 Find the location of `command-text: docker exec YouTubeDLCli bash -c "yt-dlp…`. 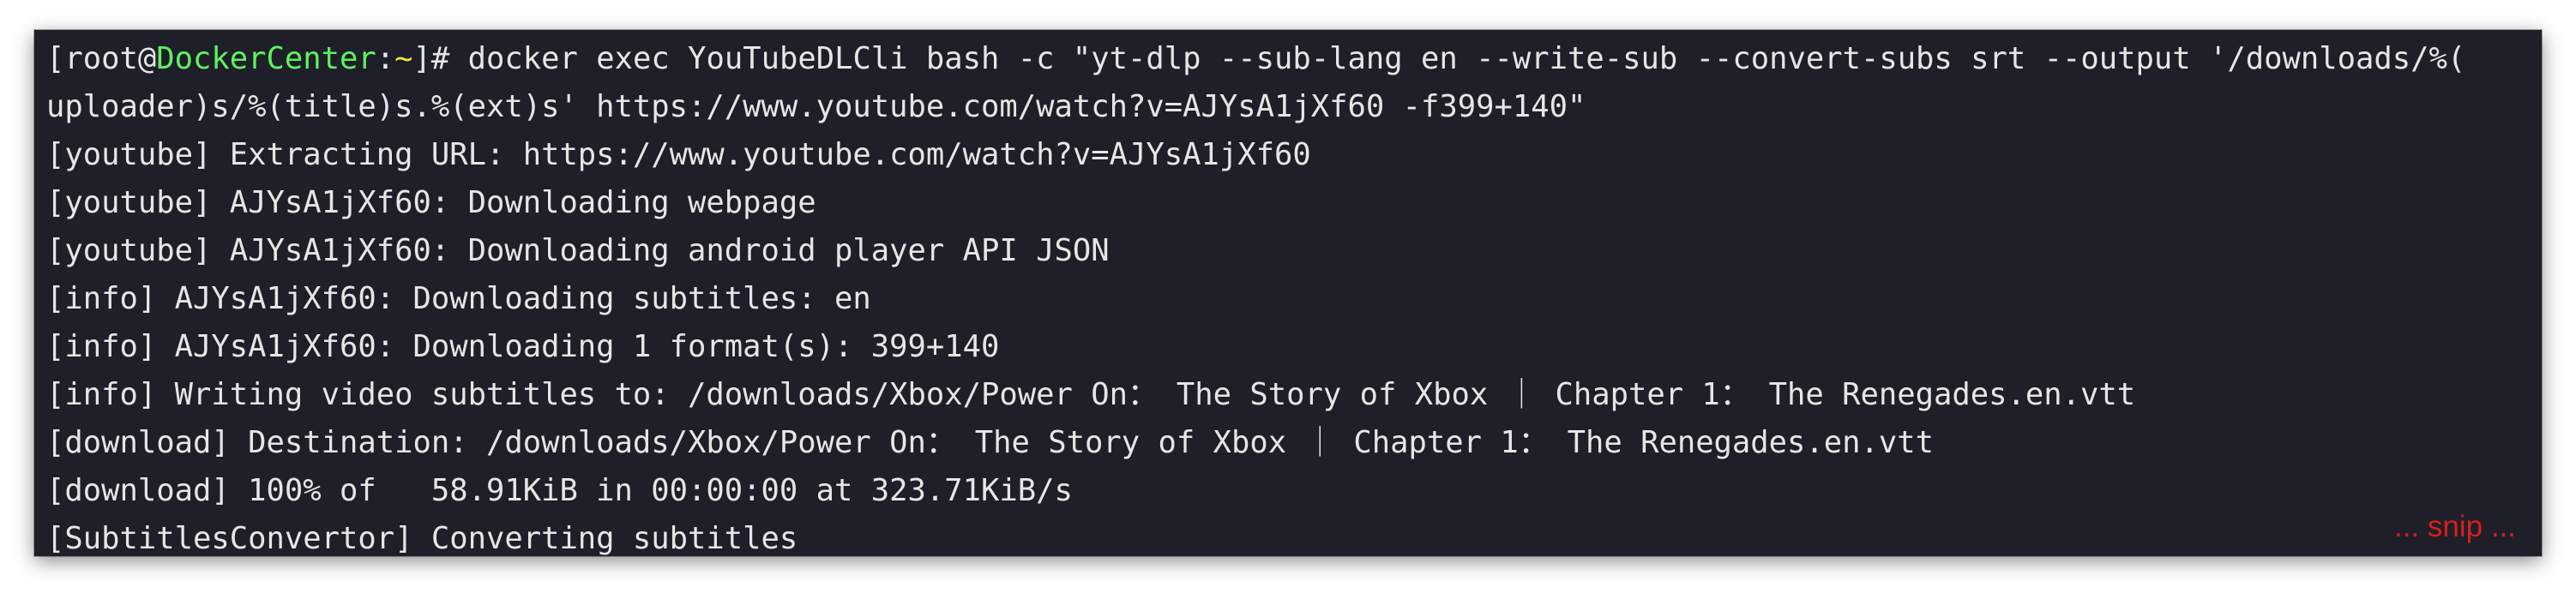

command-text: docker exec YouTubeDLCli bash -c "yt-dlp… is located at coordinates (1466, 58).